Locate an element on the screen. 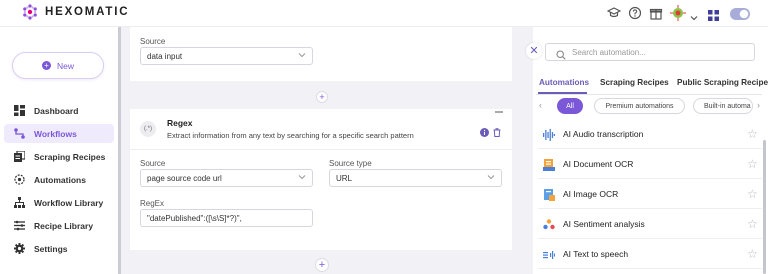 The image size is (768, 274). brand-name: HEXOMATIC is located at coordinates (87, 12).